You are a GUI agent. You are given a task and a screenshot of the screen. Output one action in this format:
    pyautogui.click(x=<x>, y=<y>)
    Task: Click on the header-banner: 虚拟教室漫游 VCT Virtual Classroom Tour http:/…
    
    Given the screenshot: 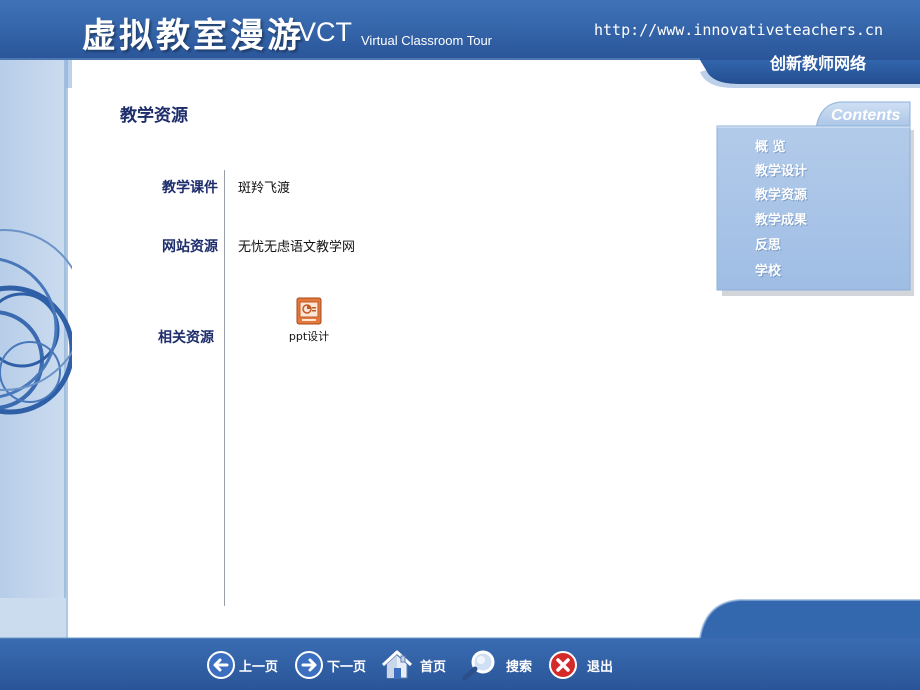 What is the action you would take?
    pyautogui.click(x=460, y=44)
    